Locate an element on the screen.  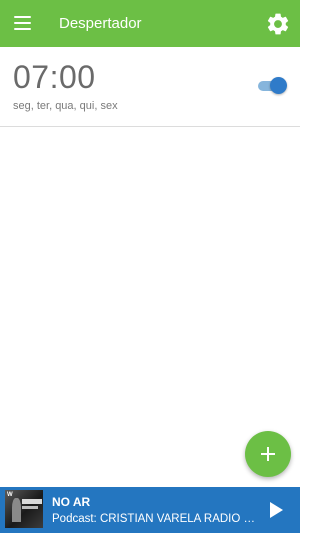
add-alarm-button is located at coordinates (268, 454).